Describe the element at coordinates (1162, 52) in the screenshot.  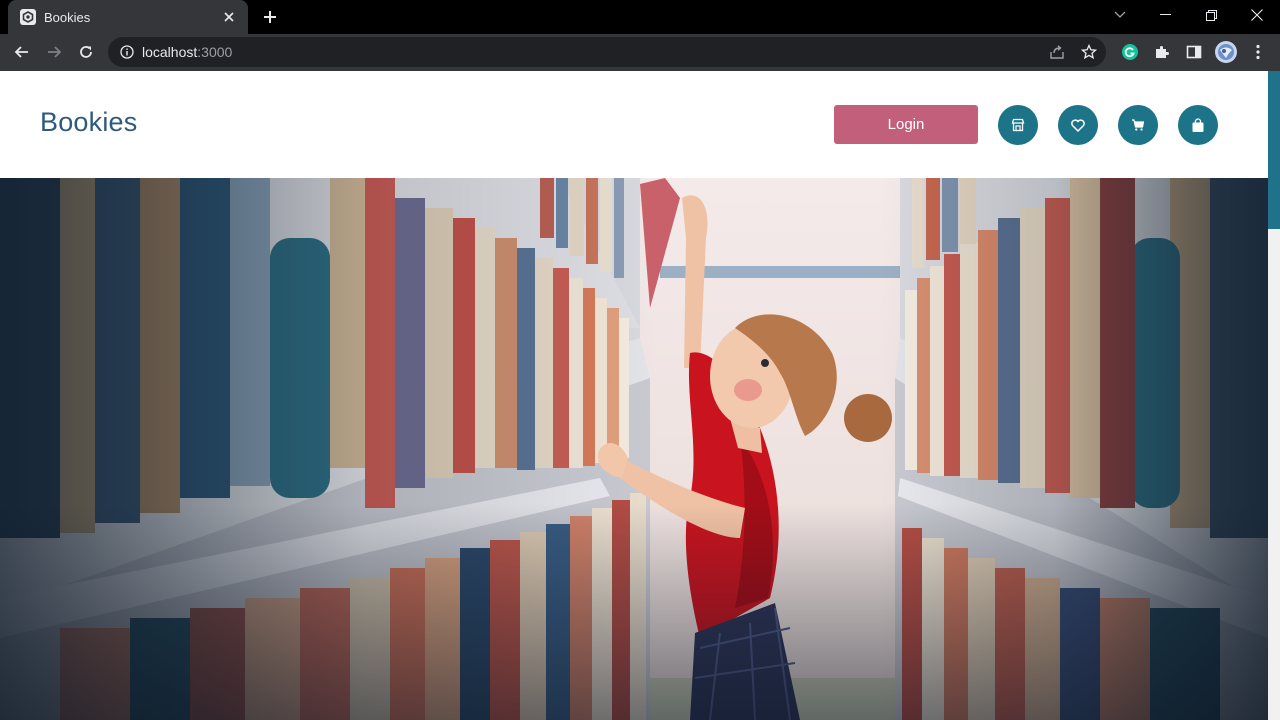
I see `extensions-icon` at that location.